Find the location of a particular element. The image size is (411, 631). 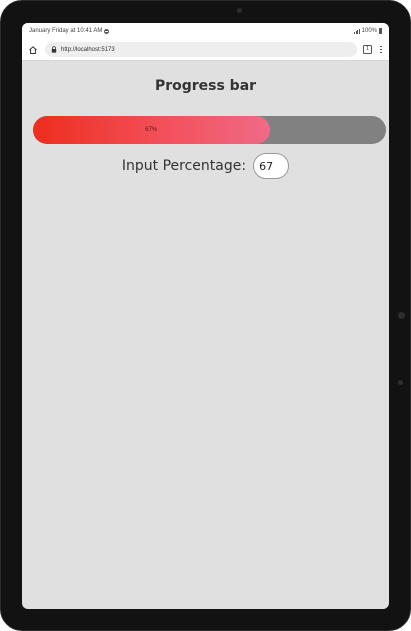

camera-dot is located at coordinates (239, 10).